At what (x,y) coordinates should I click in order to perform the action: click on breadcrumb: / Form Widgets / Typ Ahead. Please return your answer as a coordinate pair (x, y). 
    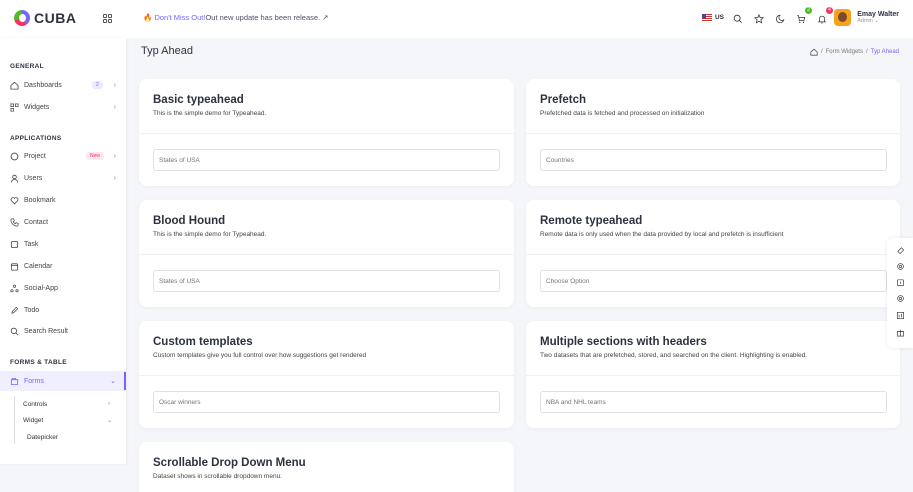
    Looking at the image, I should click on (854, 52).